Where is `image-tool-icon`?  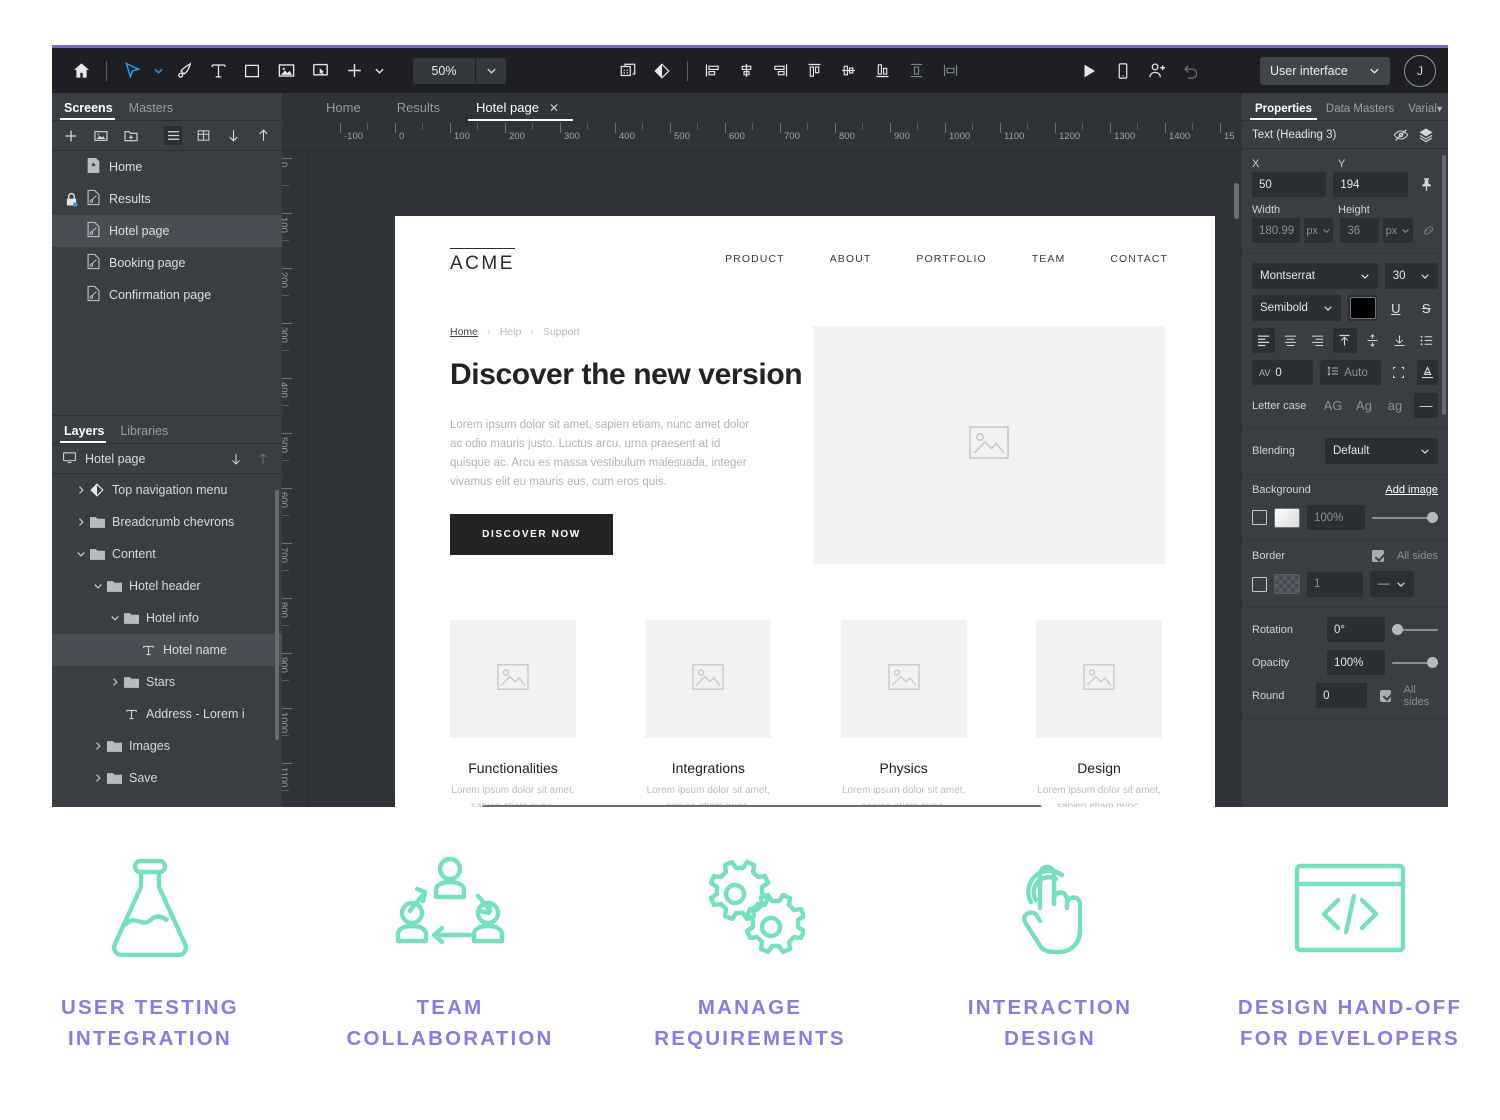
image-tool-icon is located at coordinates (286, 71).